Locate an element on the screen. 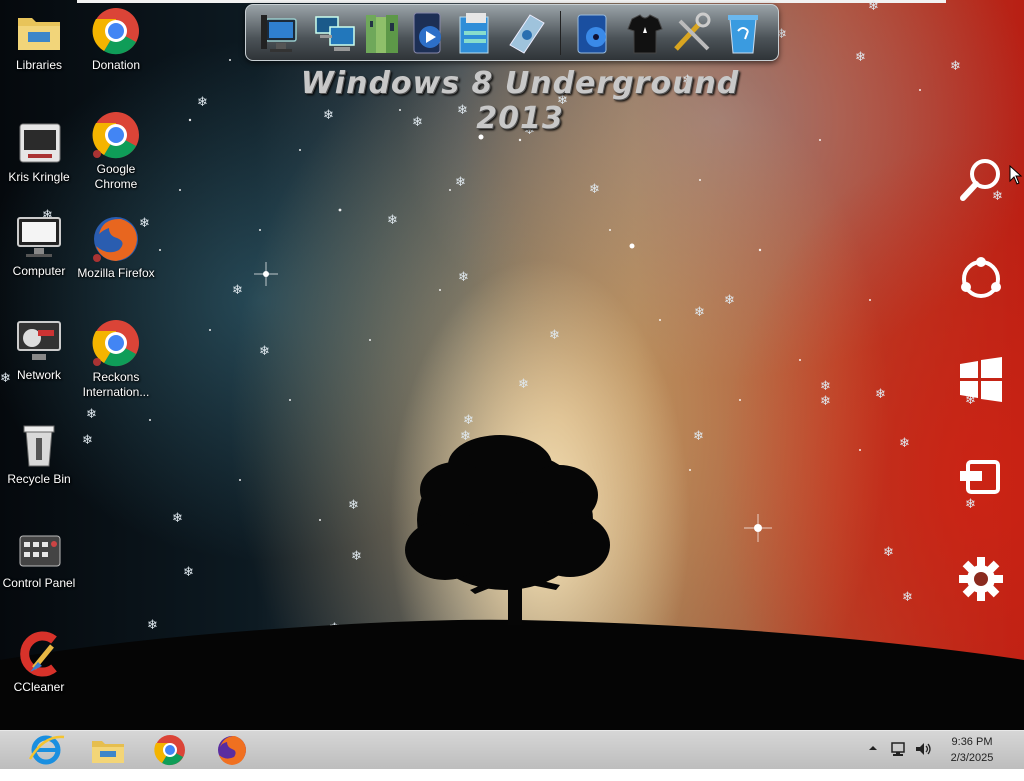 The height and width of the screenshot is (781, 1024). tools-icon is located at coordinates (693, 33).